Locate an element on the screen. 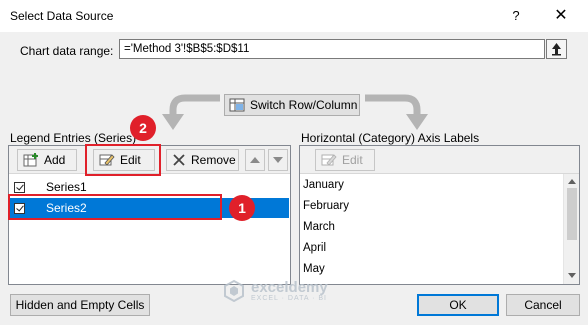  edit-highlight-box is located at coordinates (123, 160).